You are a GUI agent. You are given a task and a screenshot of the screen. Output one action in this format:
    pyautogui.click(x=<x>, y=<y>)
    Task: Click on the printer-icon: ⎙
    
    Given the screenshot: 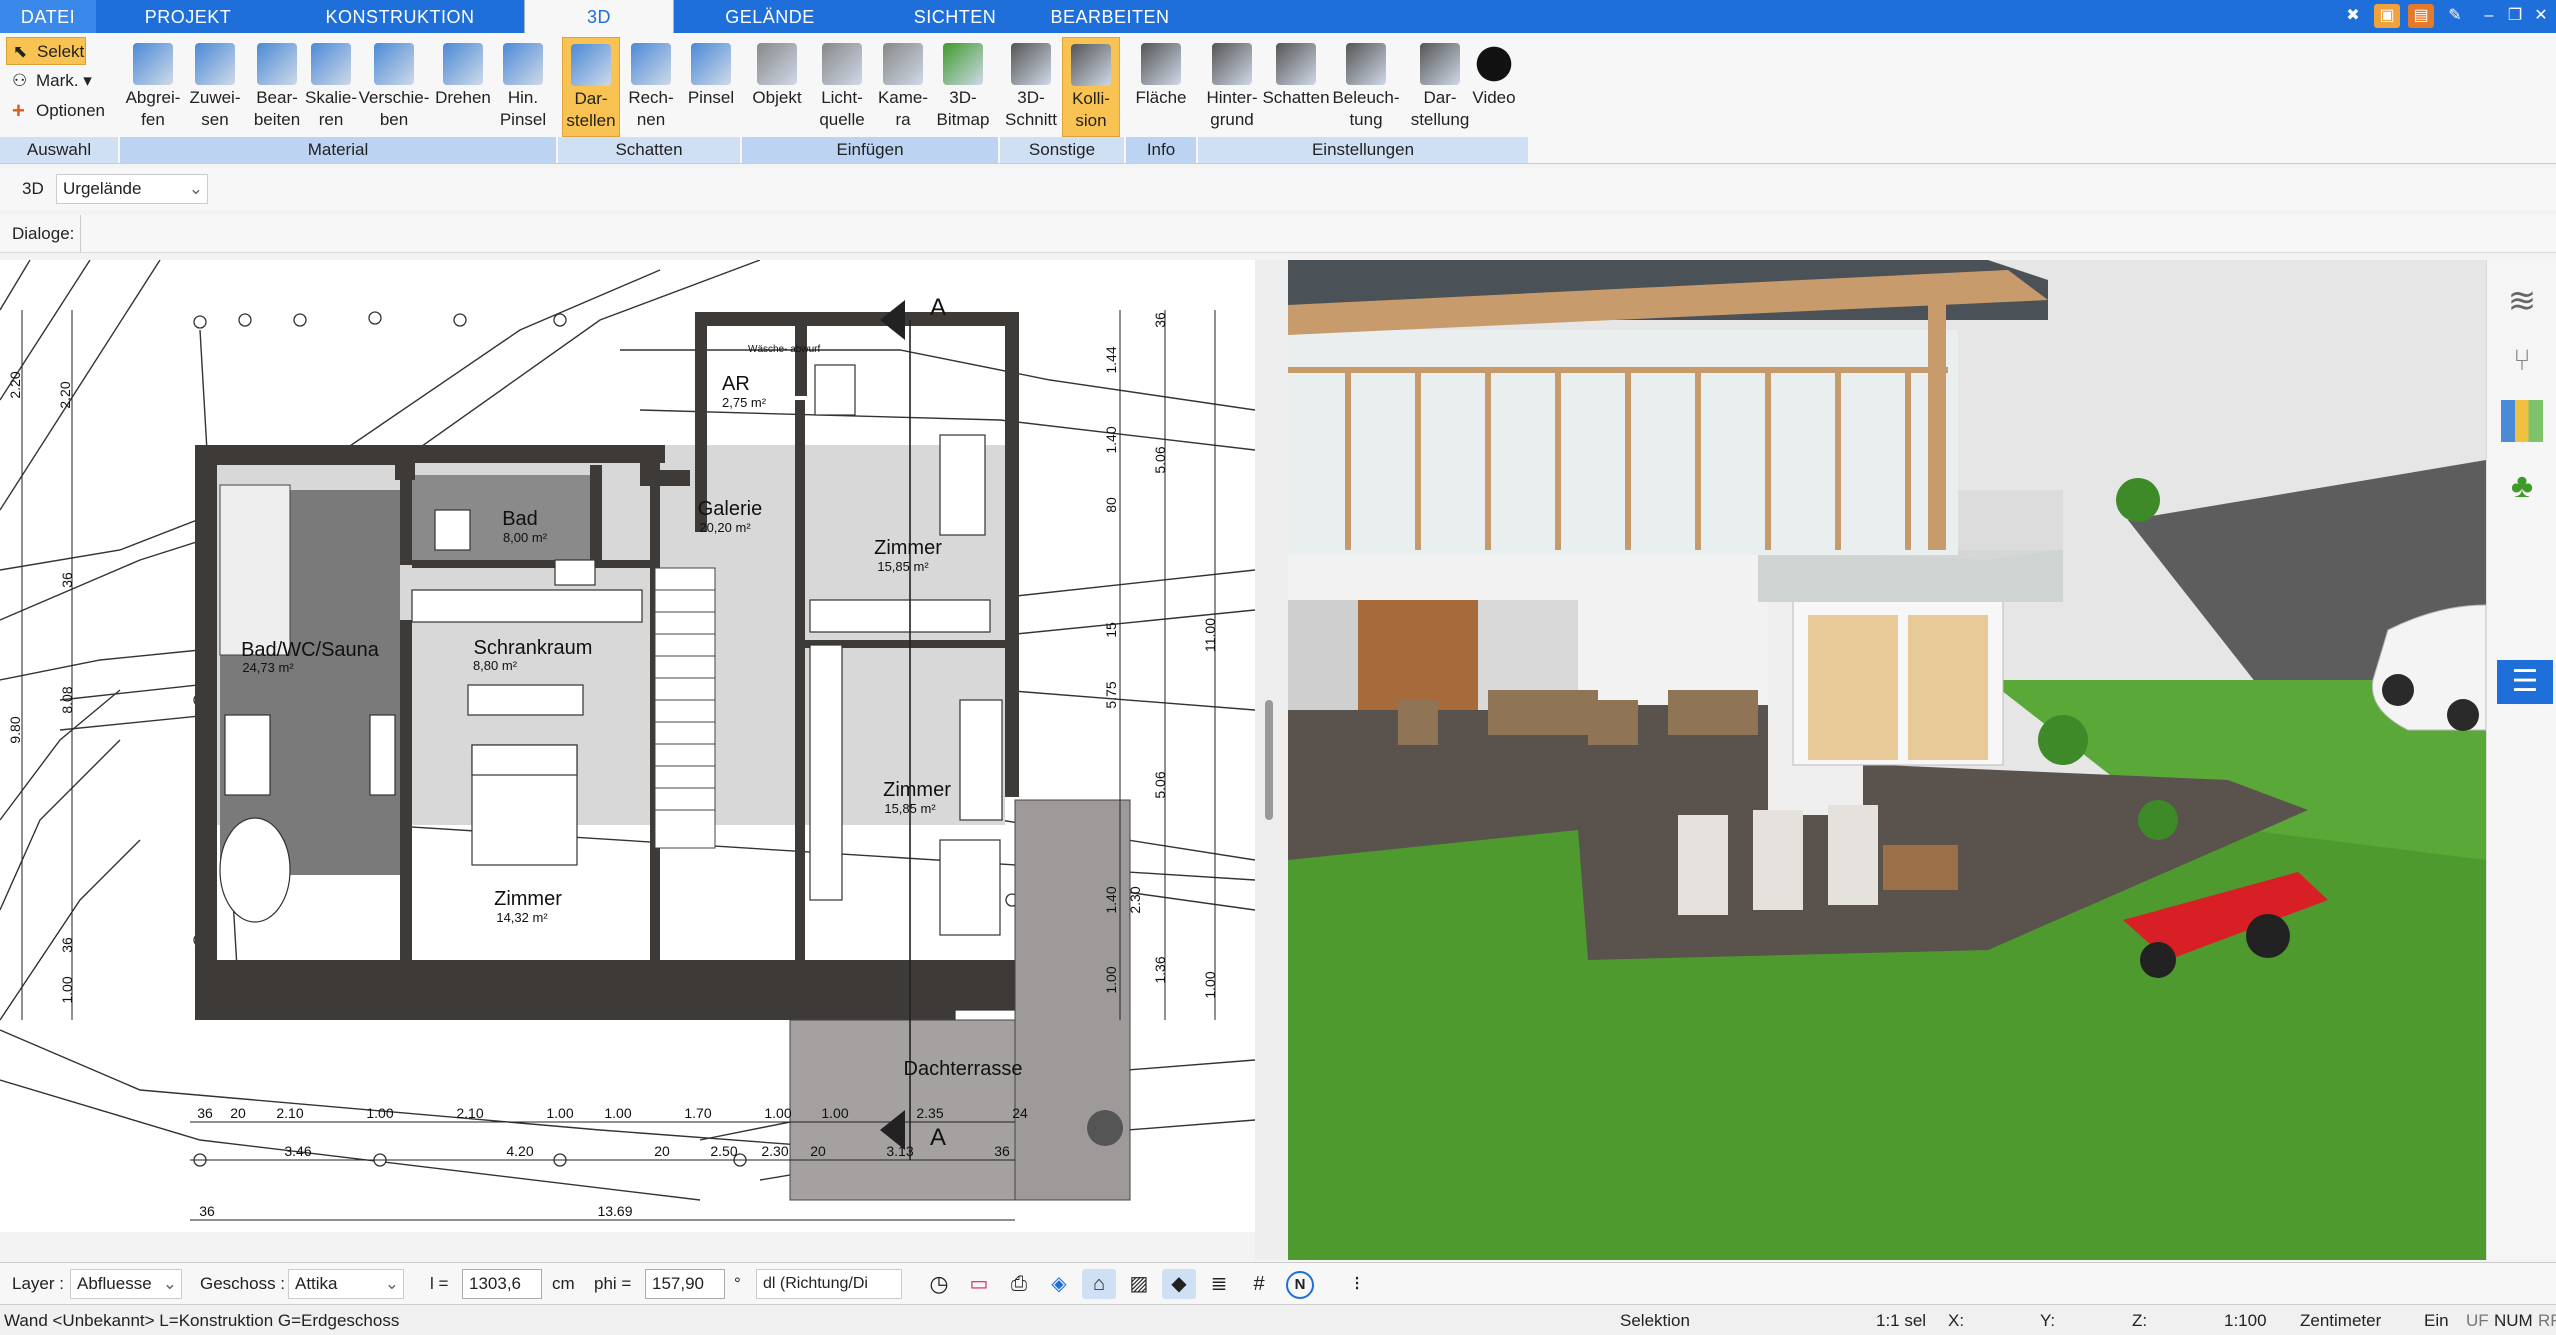 What is the action you would take?
    pyautogui.click(x=1019, y=1284)
    